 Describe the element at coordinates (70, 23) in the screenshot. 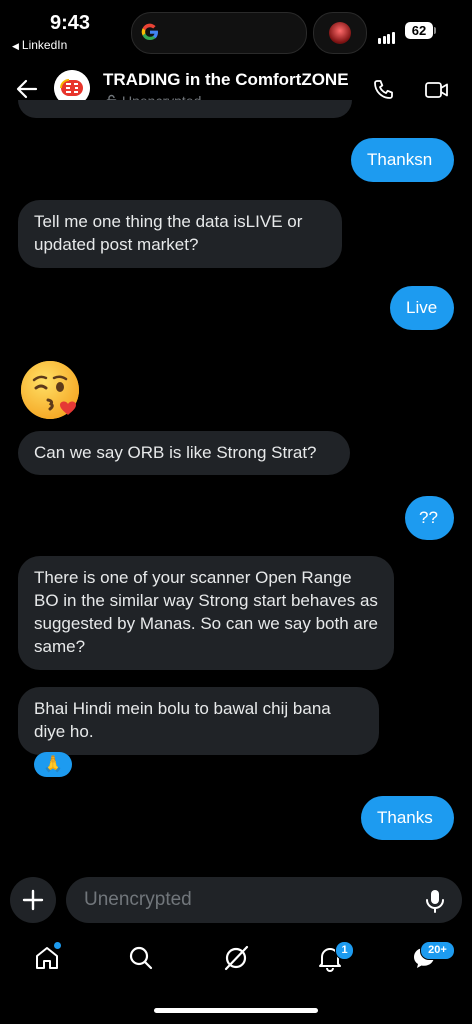

I see `status-time: 9:43` at that location.